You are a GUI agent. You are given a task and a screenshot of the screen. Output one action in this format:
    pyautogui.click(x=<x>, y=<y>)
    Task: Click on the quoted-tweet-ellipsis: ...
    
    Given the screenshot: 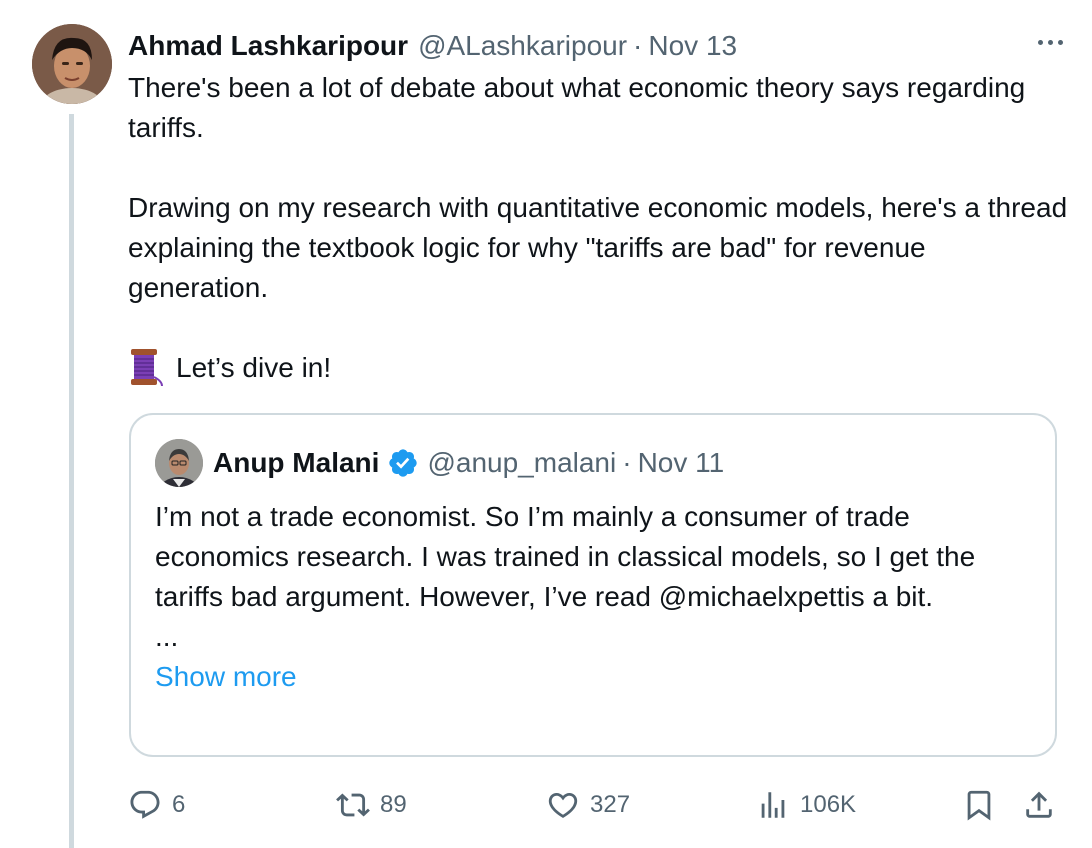 What is the action you would take?
    pyautogui.click(x=167, y=636)
    